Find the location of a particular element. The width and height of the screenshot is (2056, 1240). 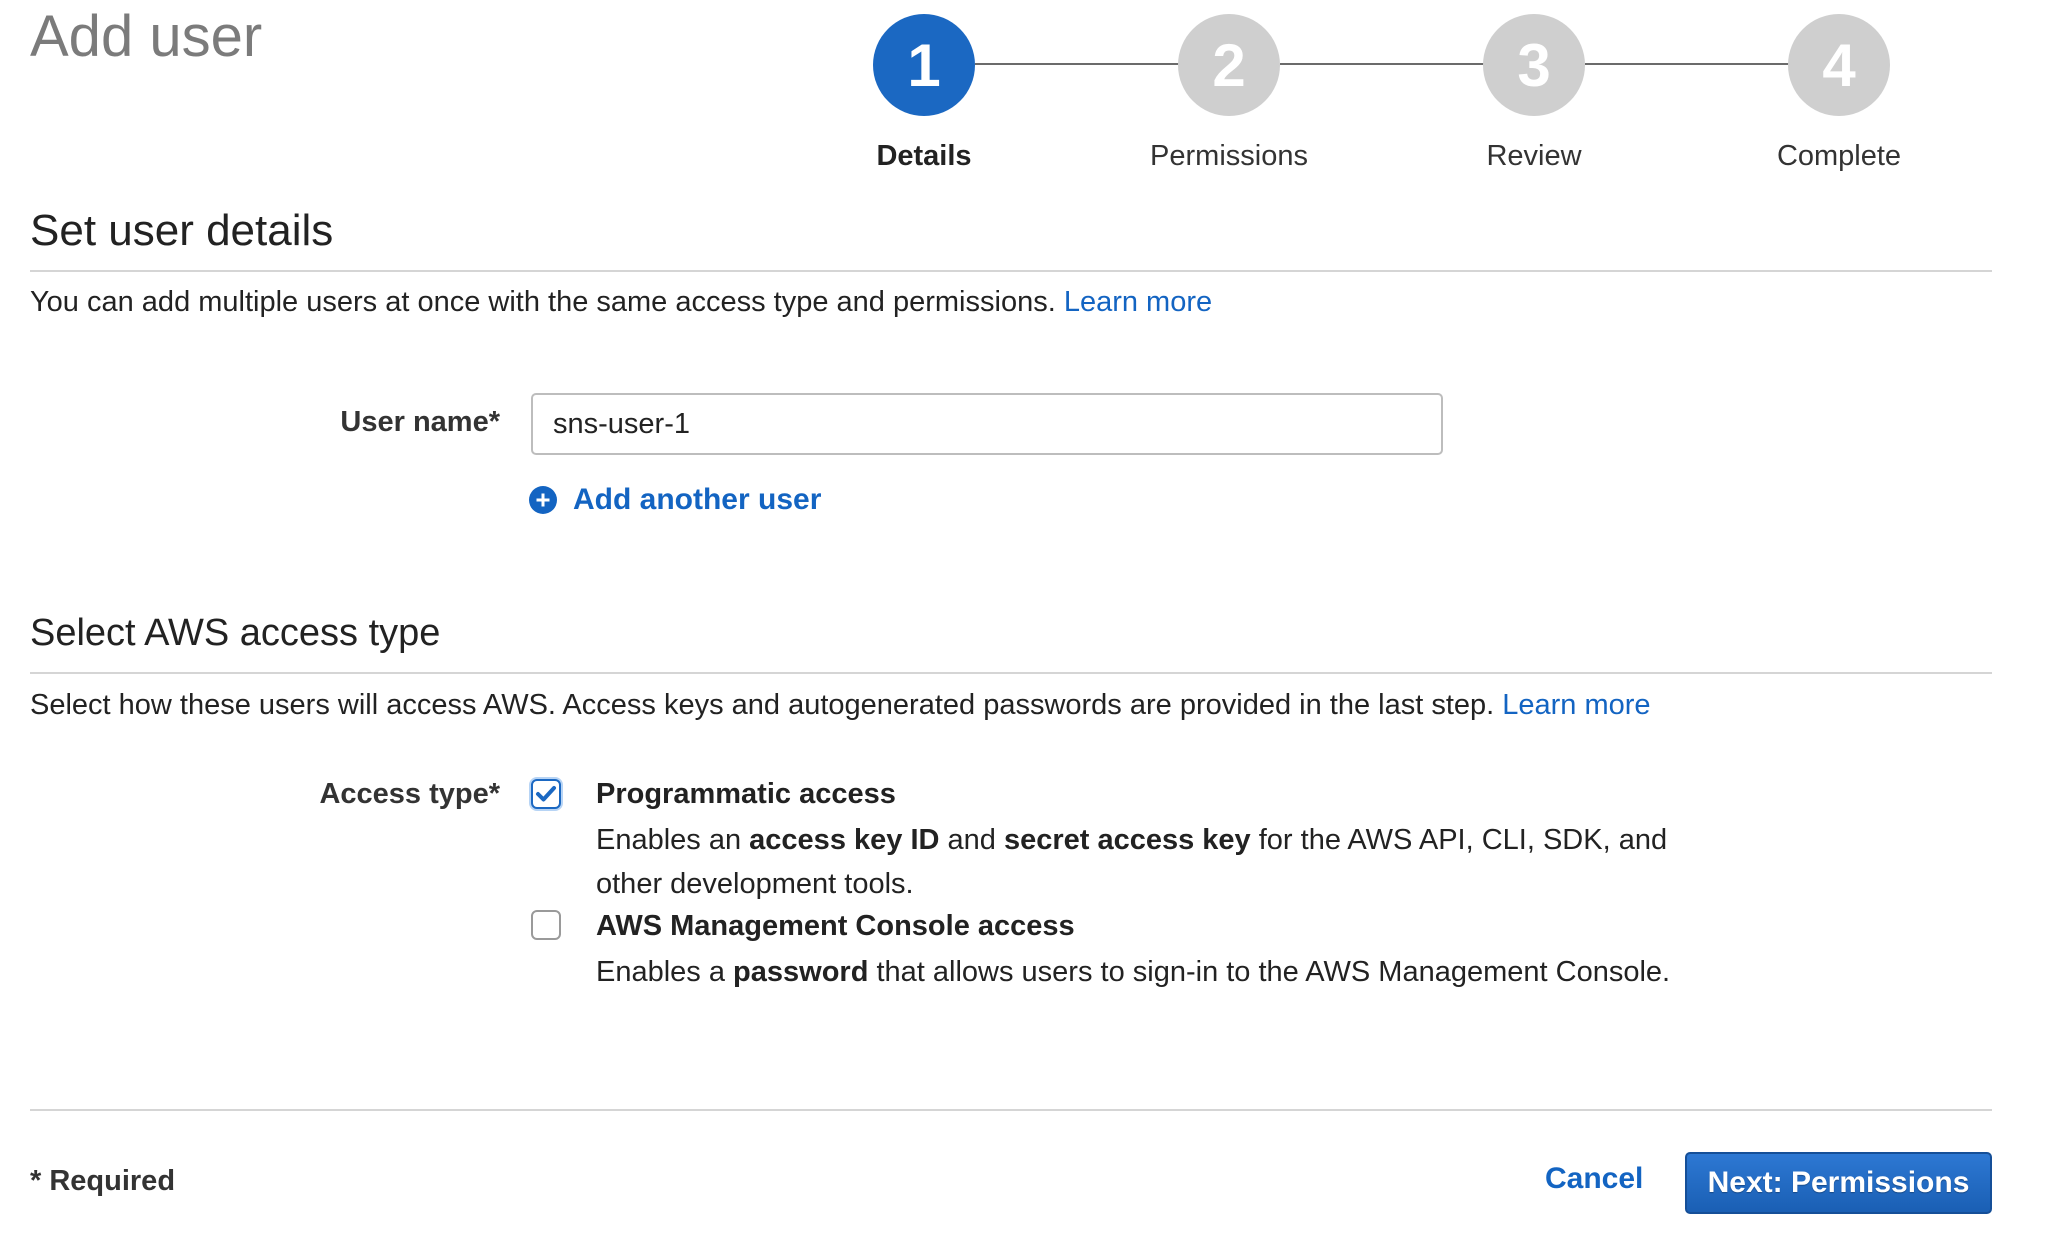

add-another-user-label: Add another user is located at coordinates (697, 499).